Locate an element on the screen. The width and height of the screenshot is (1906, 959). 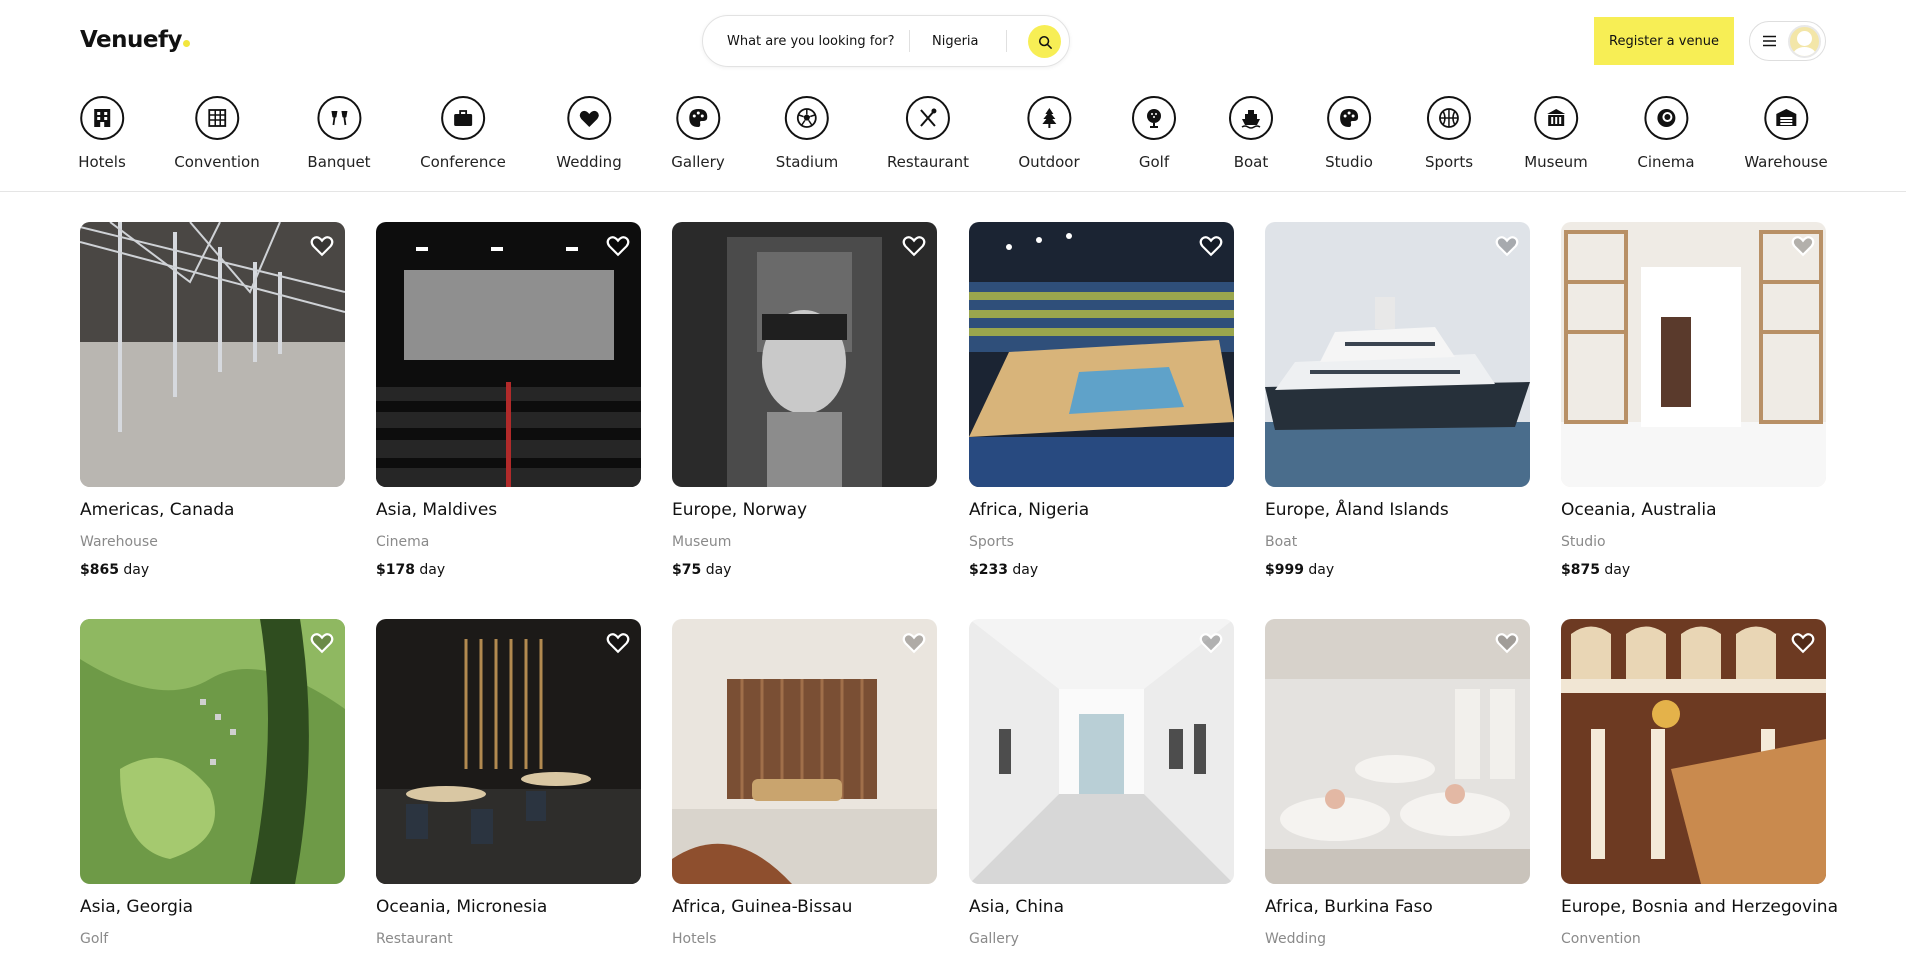
register-venue-button: Register a venue is located at coordinates (1664, 41).